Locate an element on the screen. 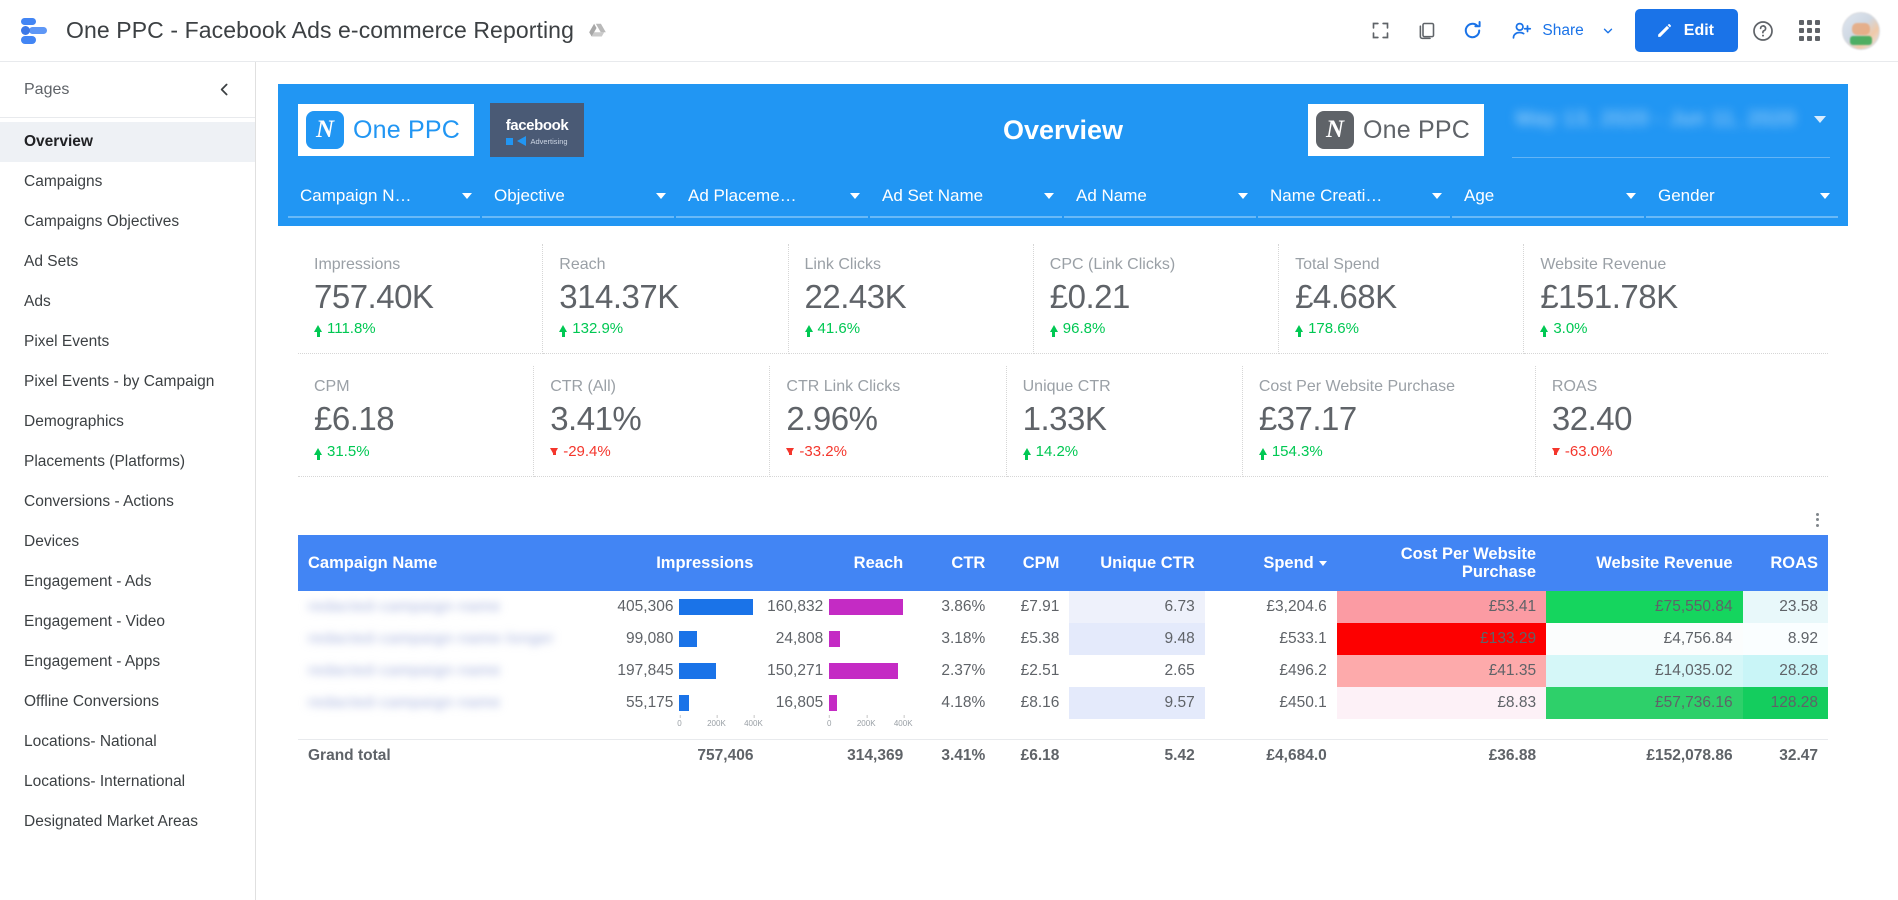 This screenshot has height=900, width=1898. table-header-unique-ctr: Unique CTR is located at coordinates (1137, 563).